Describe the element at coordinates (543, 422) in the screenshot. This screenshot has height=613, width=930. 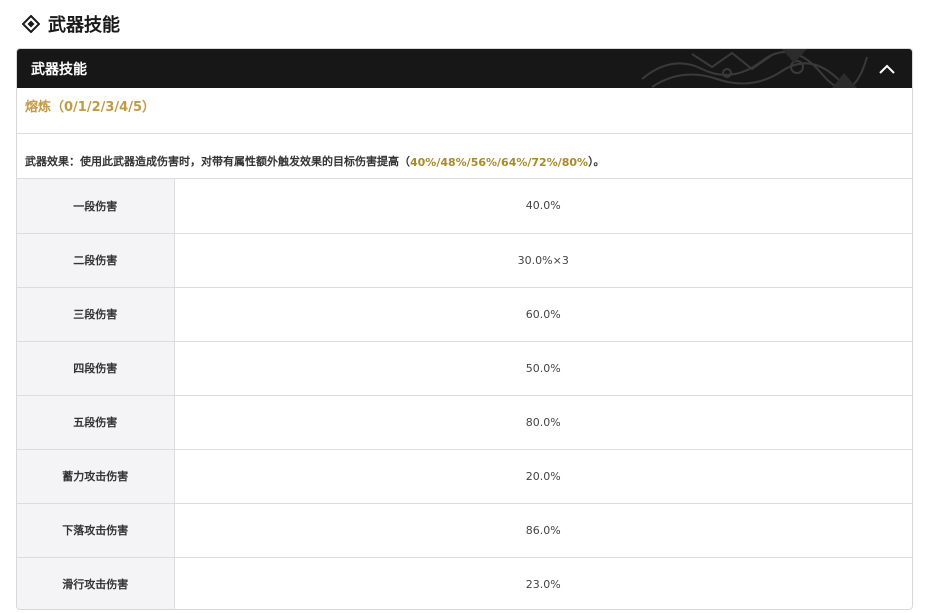
I see `stat-value: 80.0%` at that location.